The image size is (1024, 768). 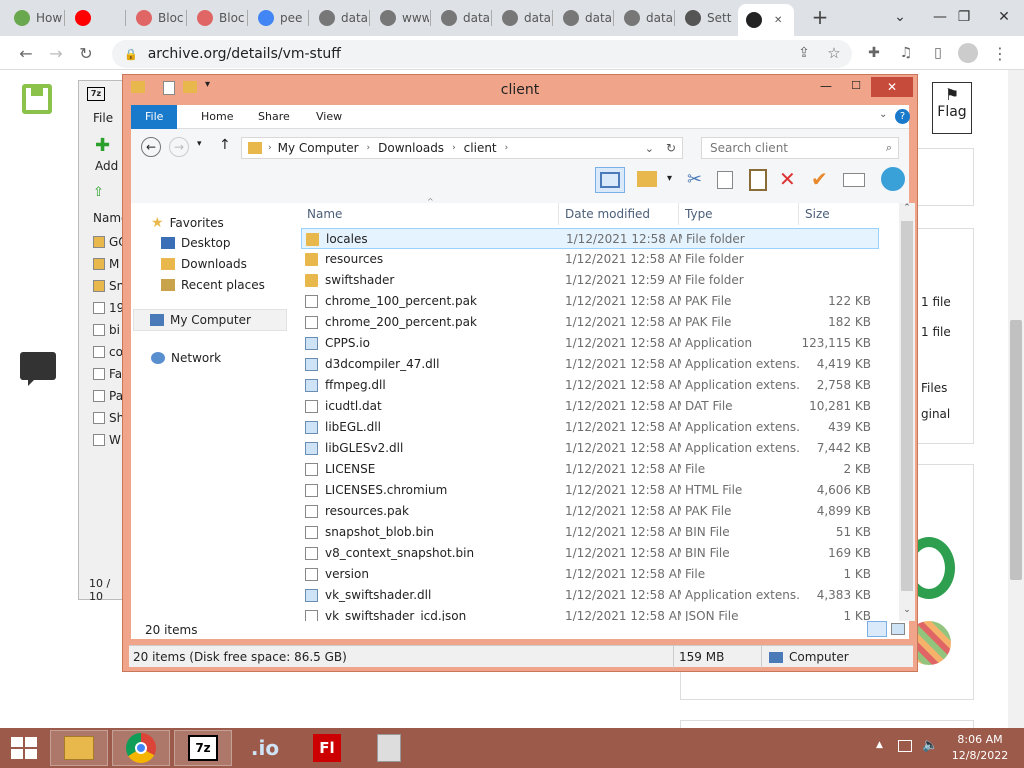 What do you see at coordinates (103, 118) in the screenshot?
I see `7zip-menu-file: File` at bounding box center [103, 118].